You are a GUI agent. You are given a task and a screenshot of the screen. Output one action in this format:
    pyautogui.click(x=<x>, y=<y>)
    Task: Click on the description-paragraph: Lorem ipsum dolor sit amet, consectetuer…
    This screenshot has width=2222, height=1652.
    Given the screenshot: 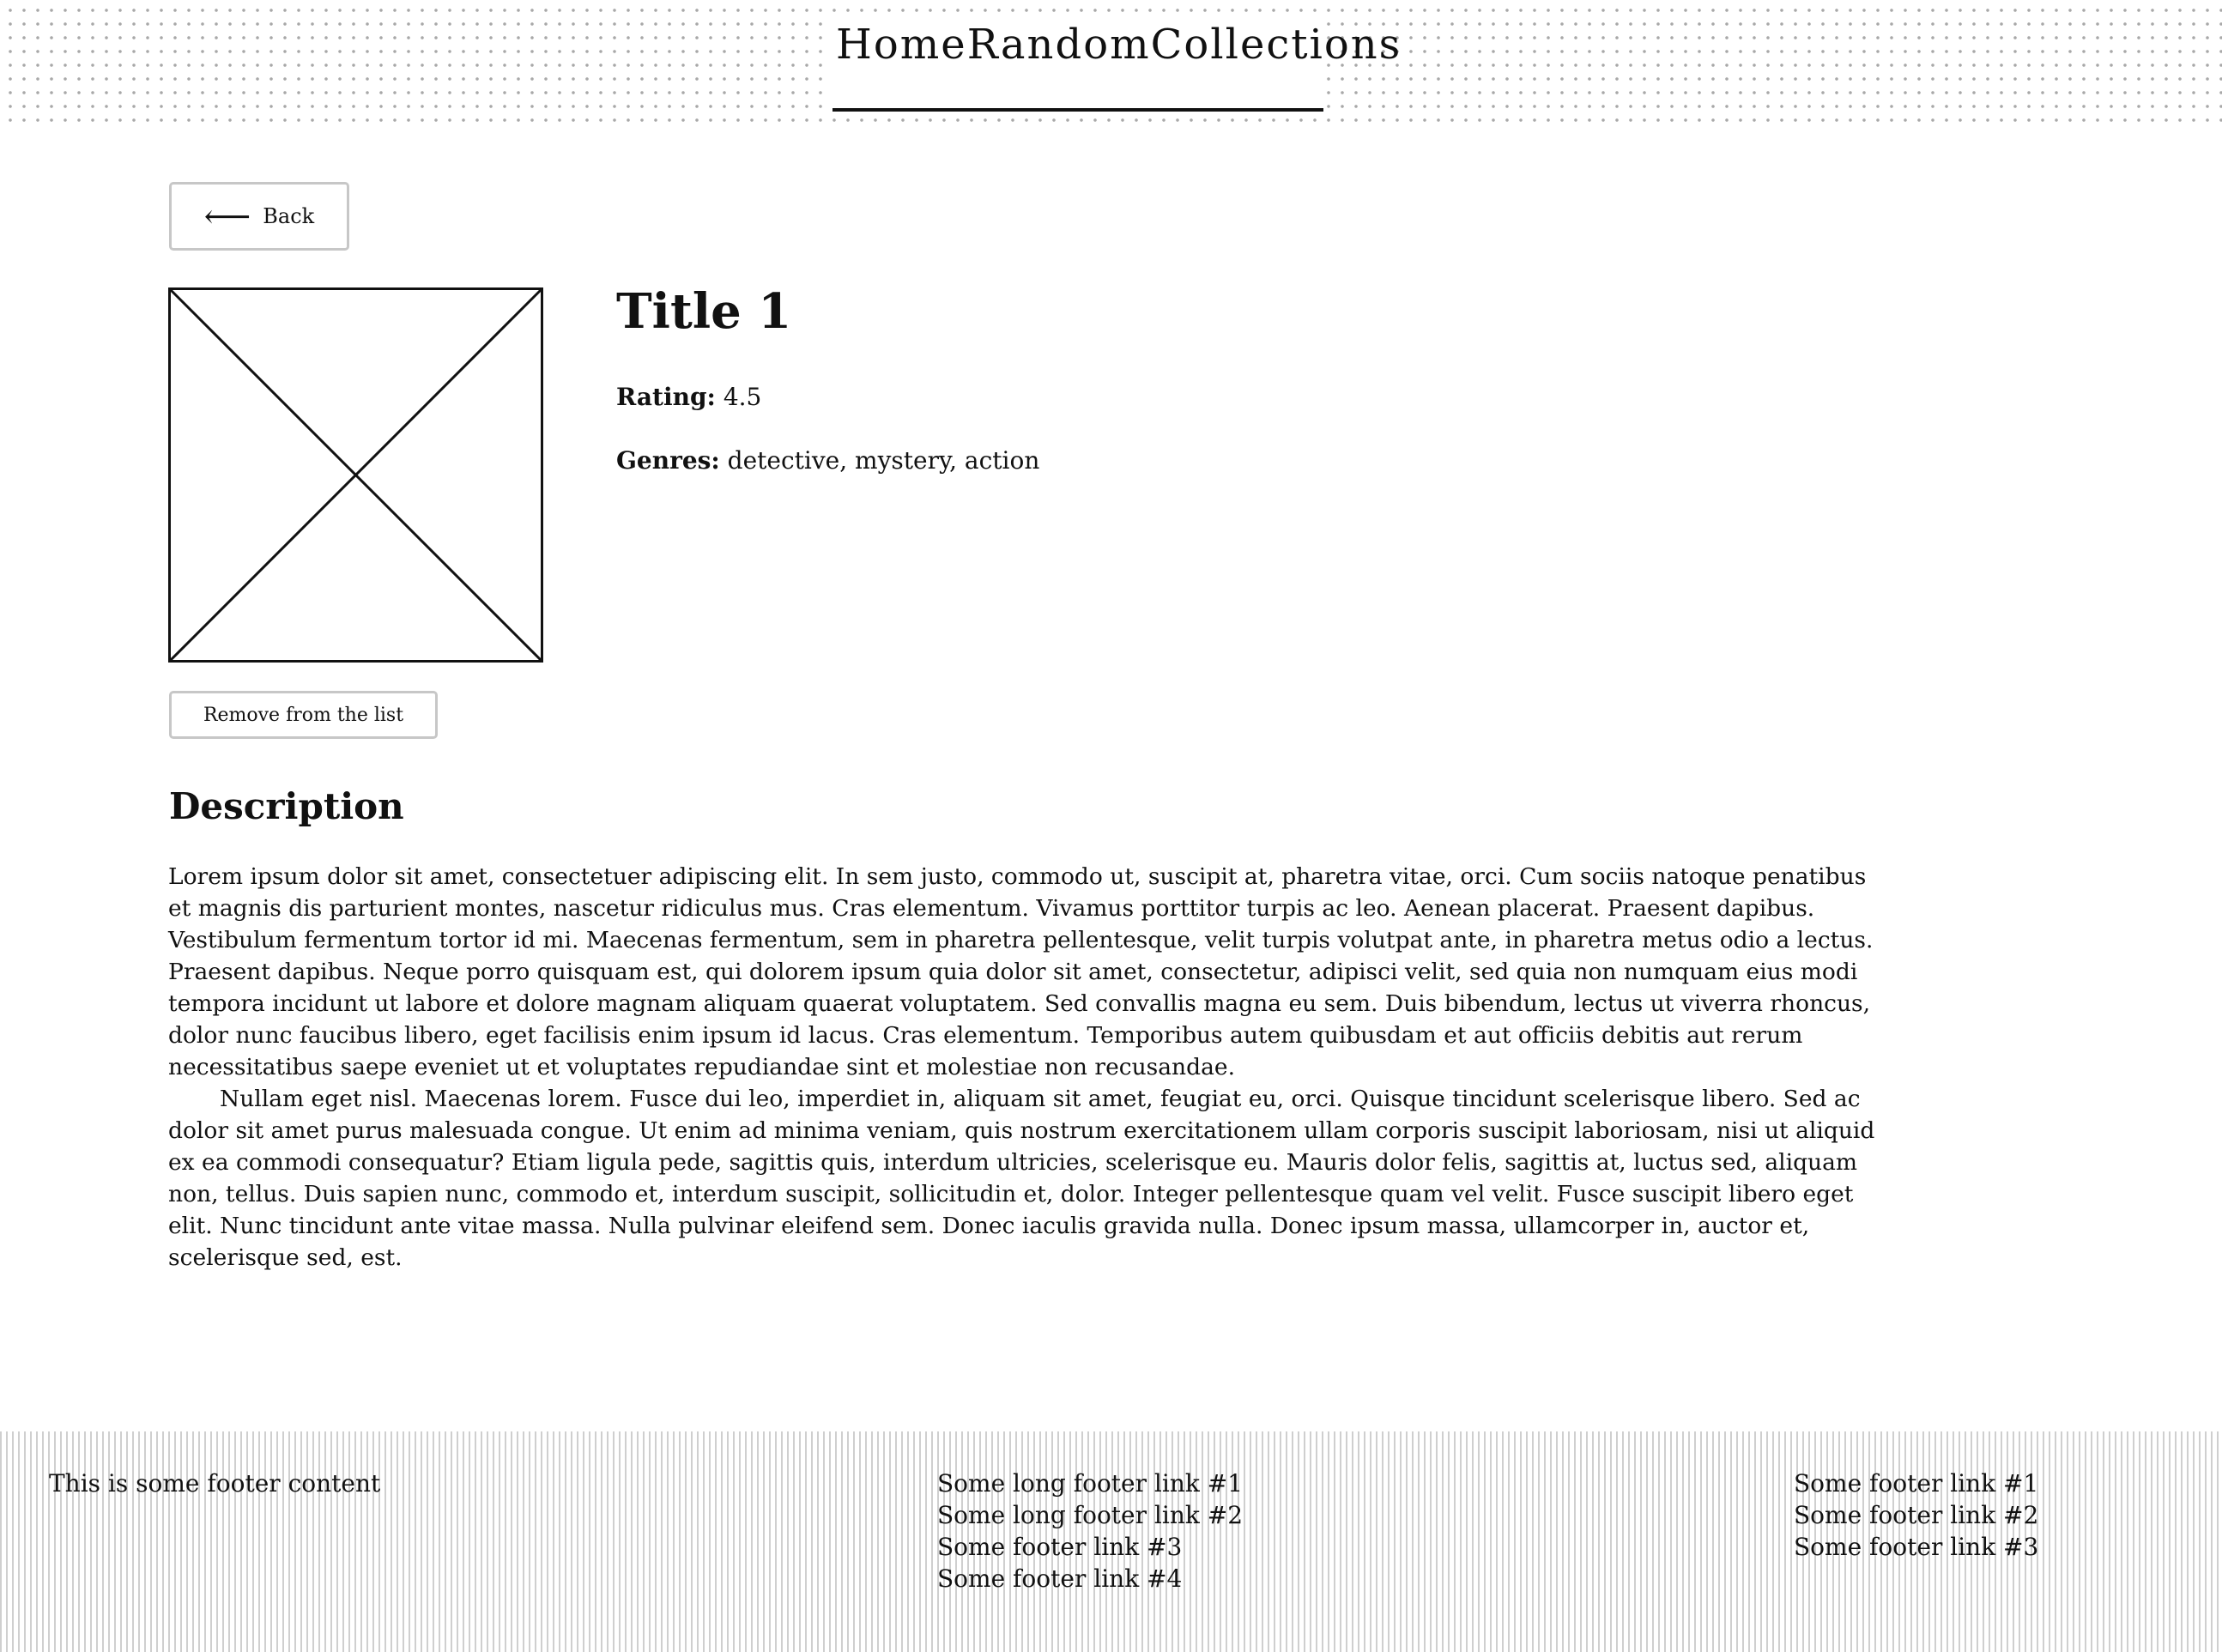 What is the action you would take?
    pyautogui.click(x=1021, y=972)
    